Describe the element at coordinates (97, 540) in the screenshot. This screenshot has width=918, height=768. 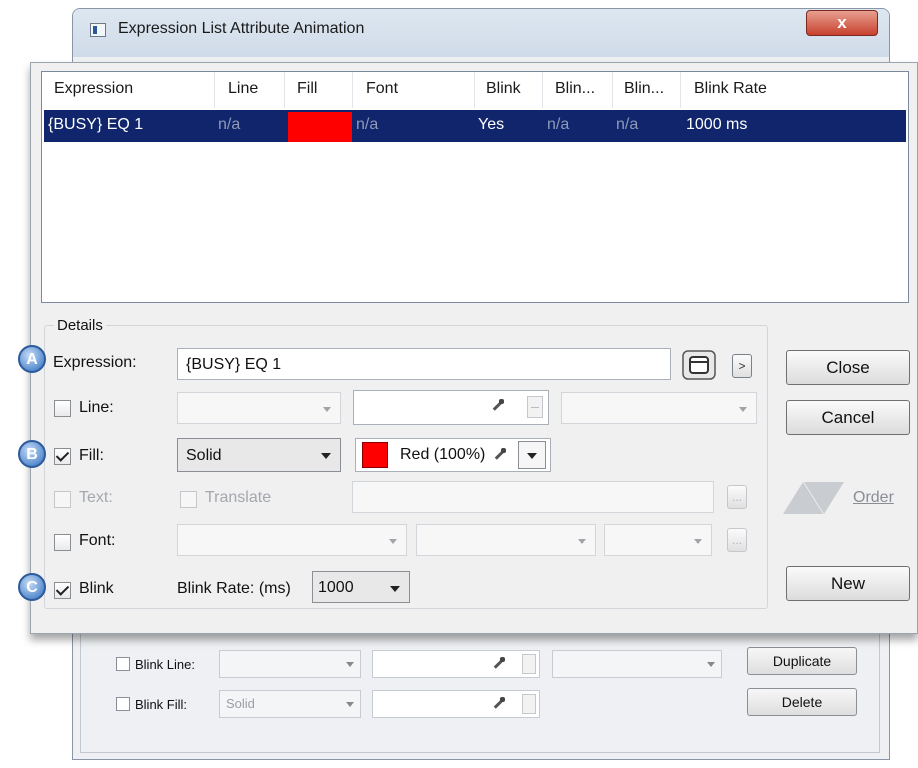
I see `font-label: Font:` at that location.